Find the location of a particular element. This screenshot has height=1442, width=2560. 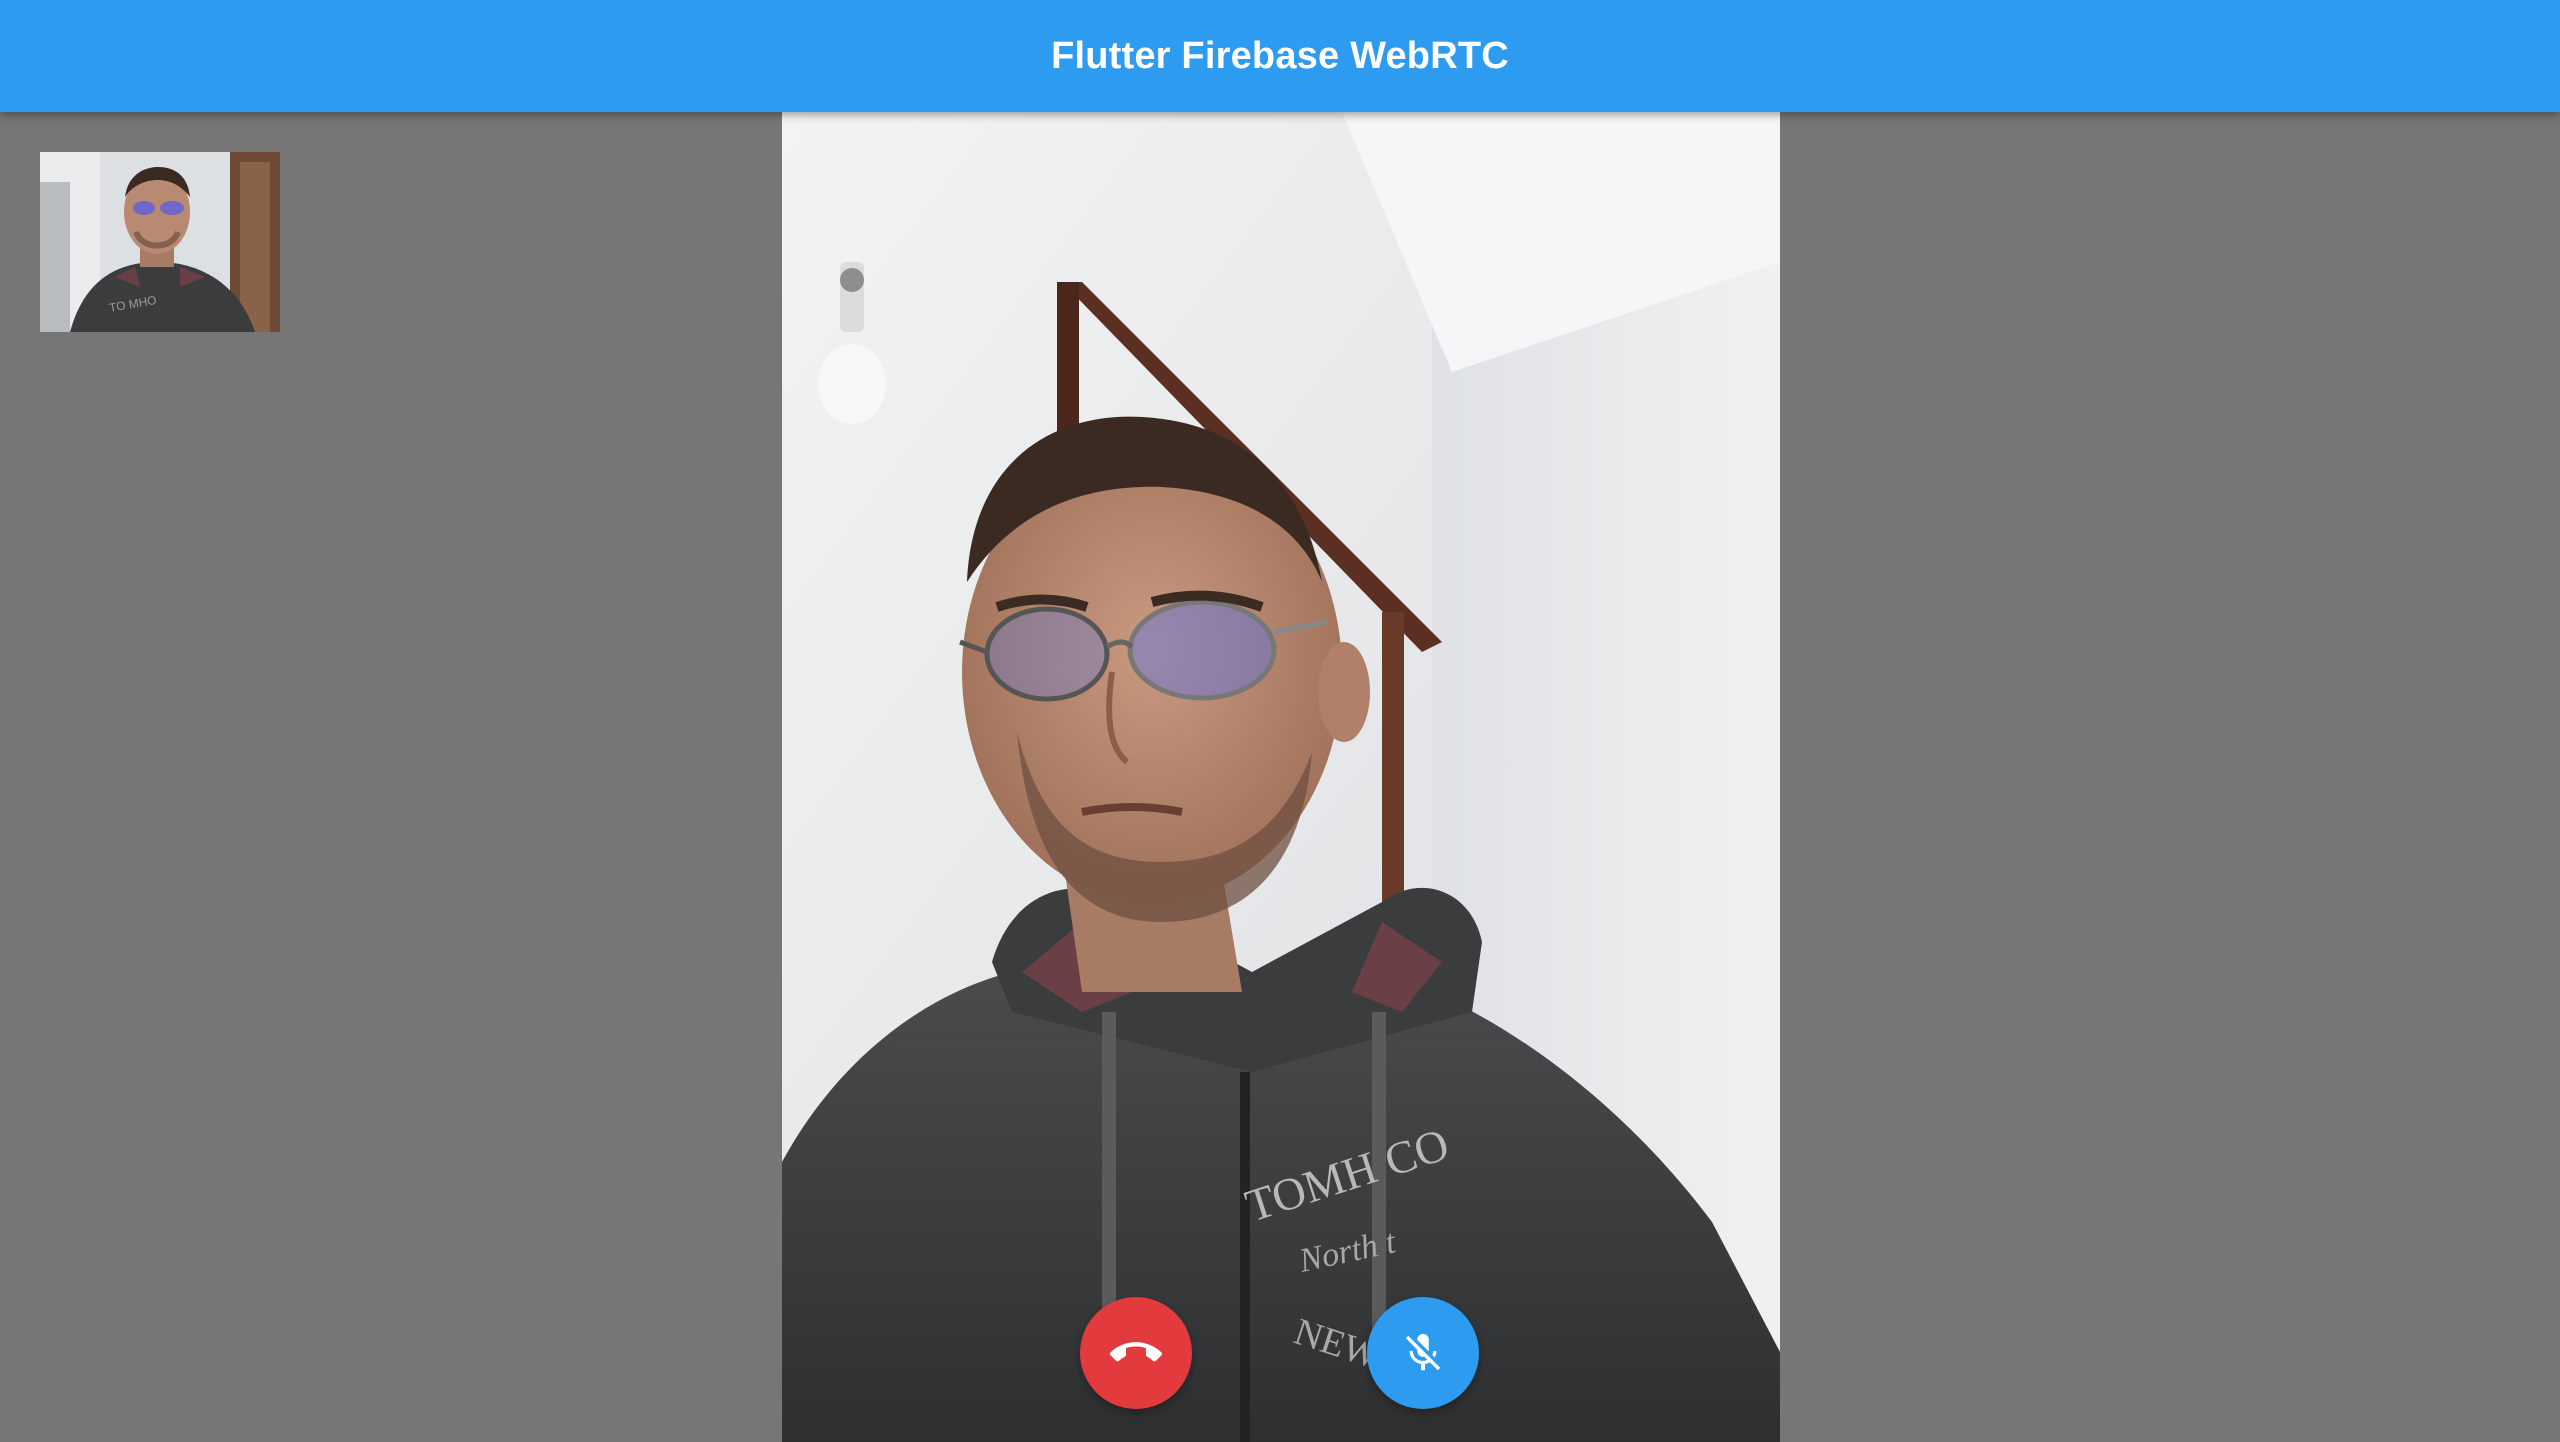

local-video-frame: TO MHO is located at coordinates (160, 242).